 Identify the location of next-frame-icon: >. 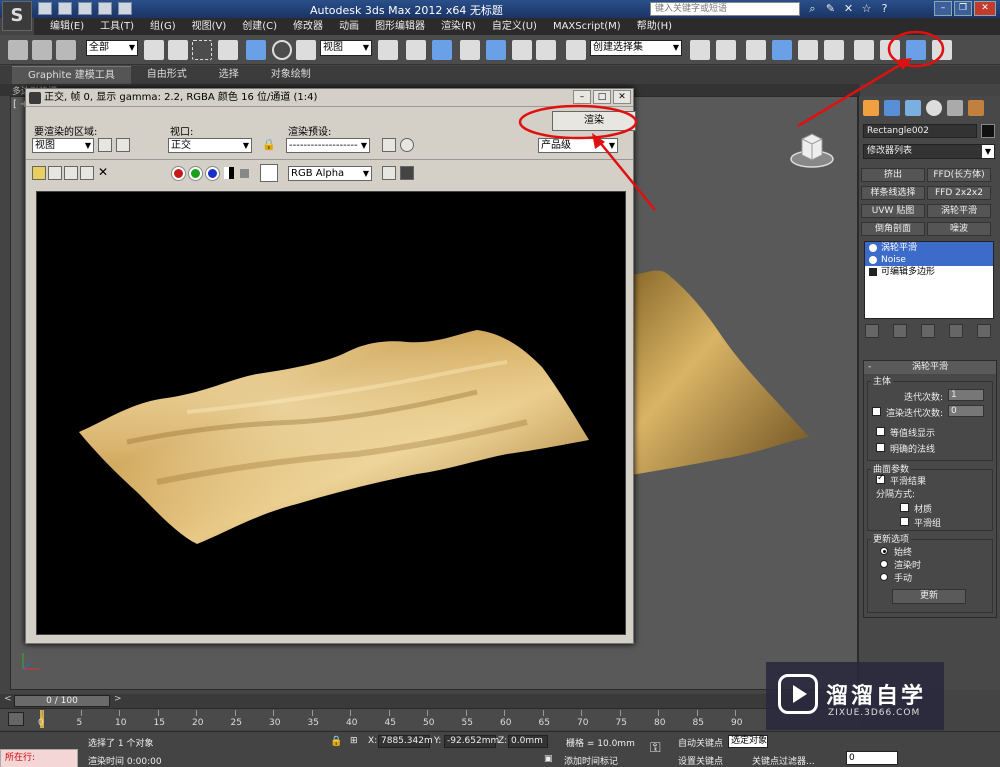
(118, 699).